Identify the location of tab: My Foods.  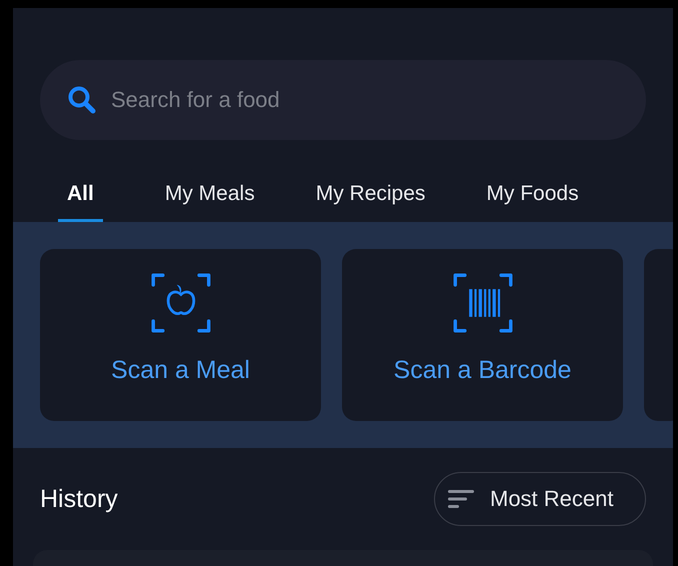
(543, 190).